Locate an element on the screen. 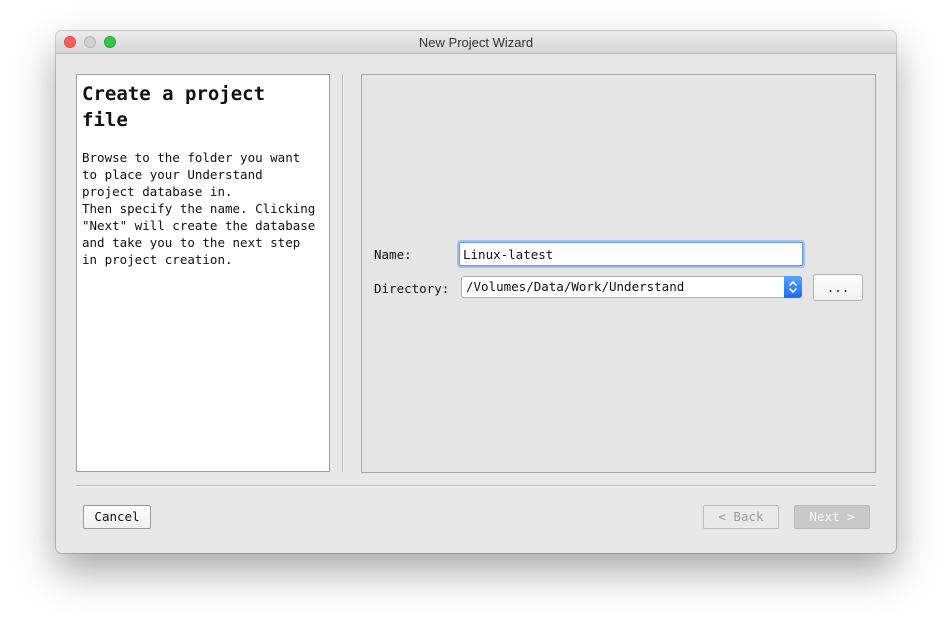  project-name-input is located at coordinates (631, 254).